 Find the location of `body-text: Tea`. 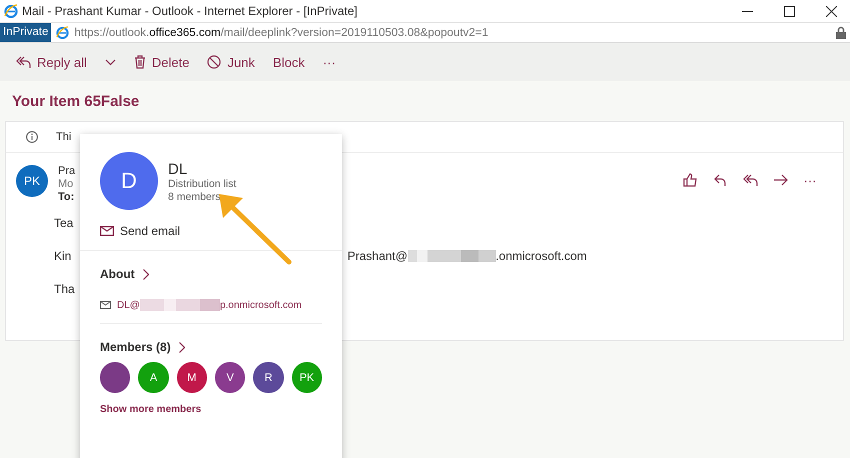

body-text: Tea is located at coordinates (64, 223).